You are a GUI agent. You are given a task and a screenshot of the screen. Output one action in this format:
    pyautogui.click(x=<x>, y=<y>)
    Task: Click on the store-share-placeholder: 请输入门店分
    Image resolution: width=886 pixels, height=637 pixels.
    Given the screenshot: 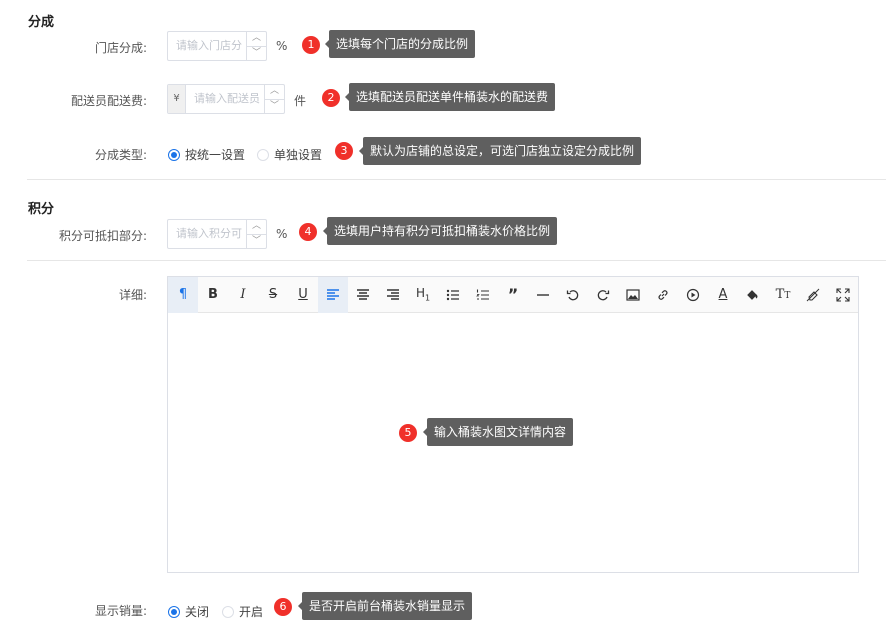 What is the action you would take?
    pyautogui.click(x=209, y=45)
    